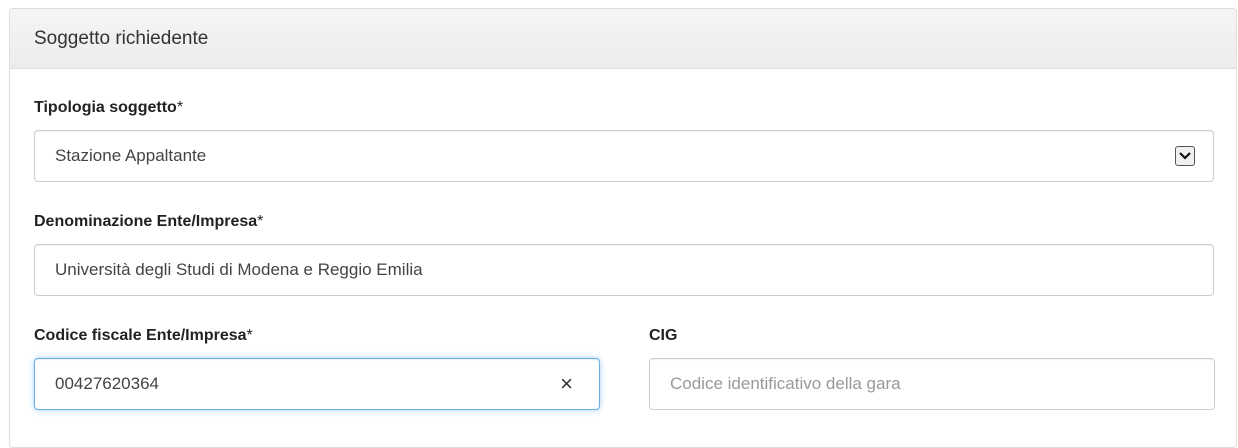 The height and width of the screenshot is (448, 1238). I want to click on cig-input: Codice identificativo della gara, so click(932, 384).